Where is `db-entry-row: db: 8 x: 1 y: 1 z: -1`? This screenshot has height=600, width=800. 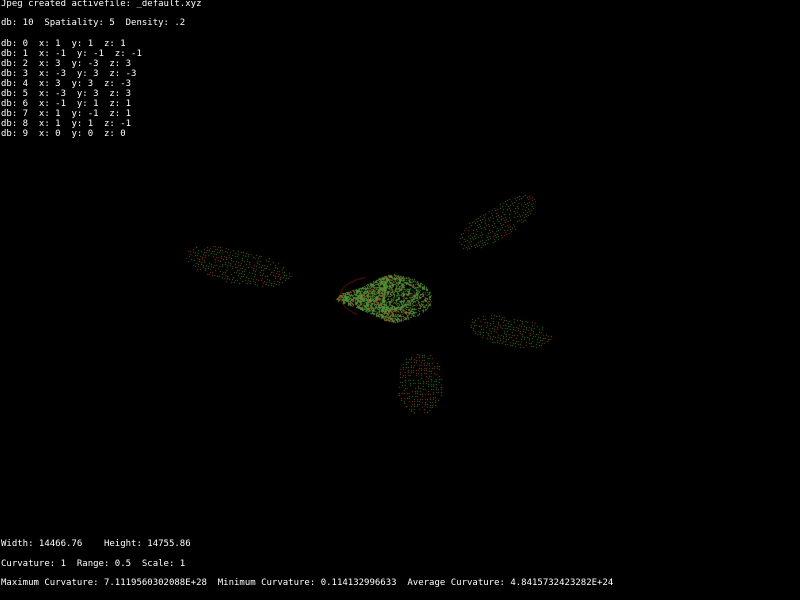 db-entry-row: db: 8 x: 1 y: 1 z: -1 is located at coordinates (66, 124).